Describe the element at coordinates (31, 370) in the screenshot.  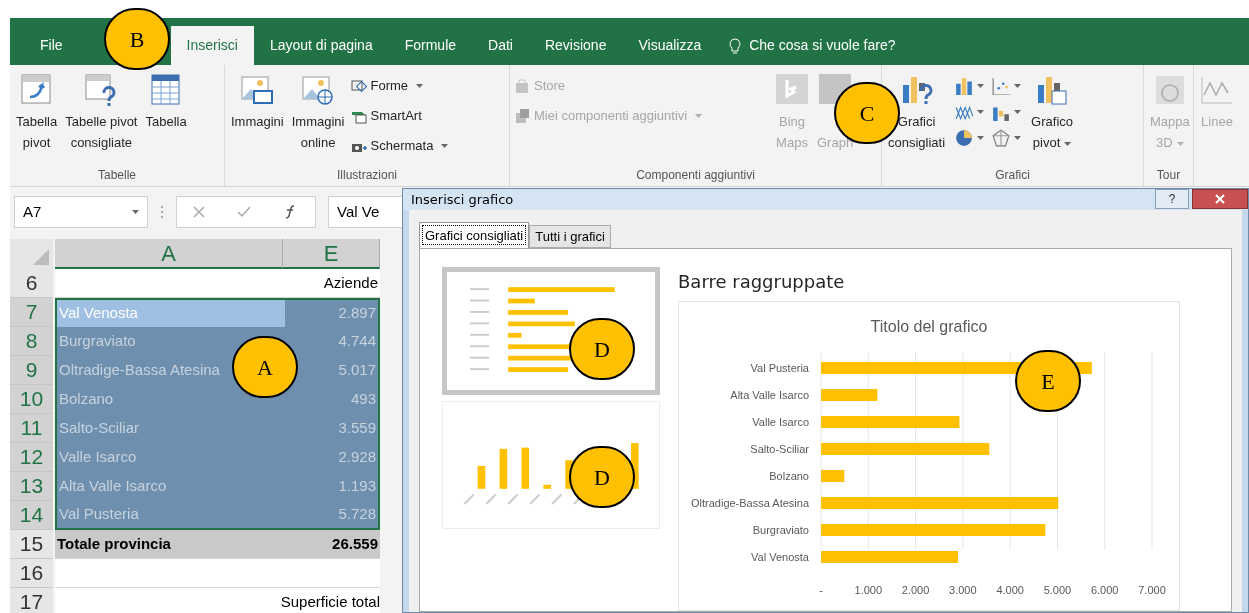
I see `row-header: 9` at that location.